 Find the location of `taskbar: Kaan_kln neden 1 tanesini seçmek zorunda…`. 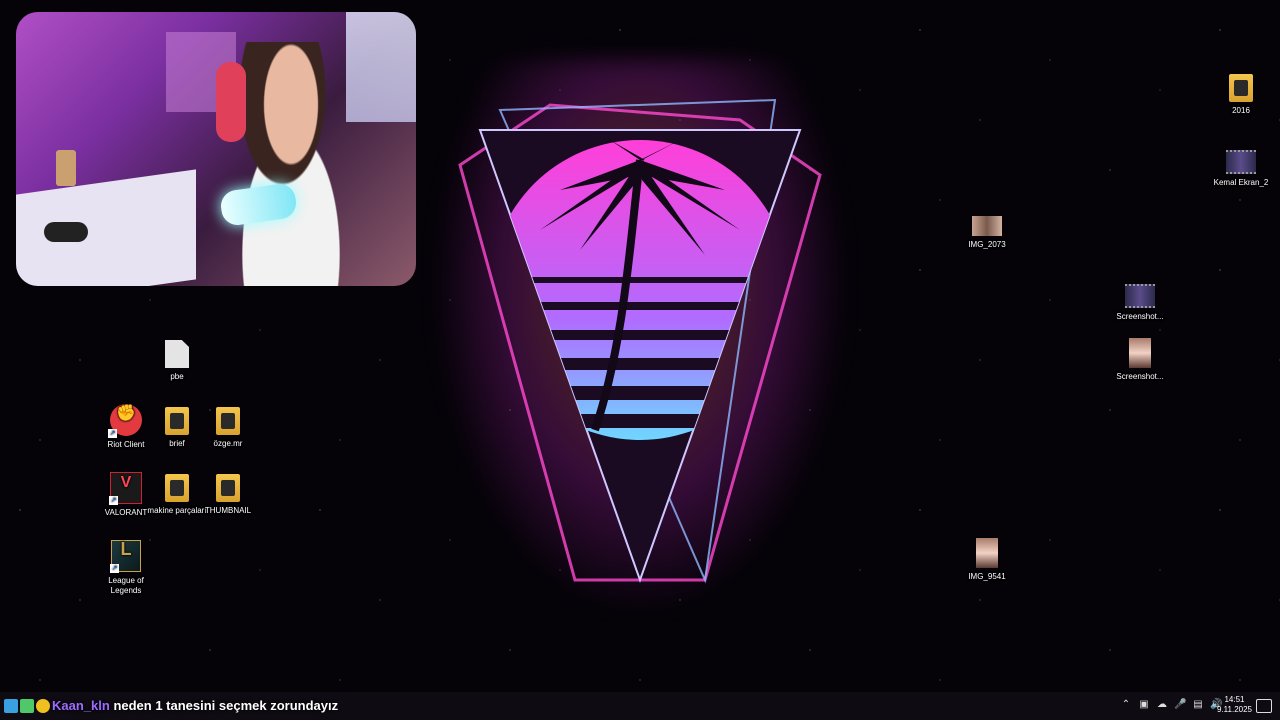

taskbar: Kaan_kln neden 1 tanesini seçmek zorunda… is located at coordinates (640, 706).